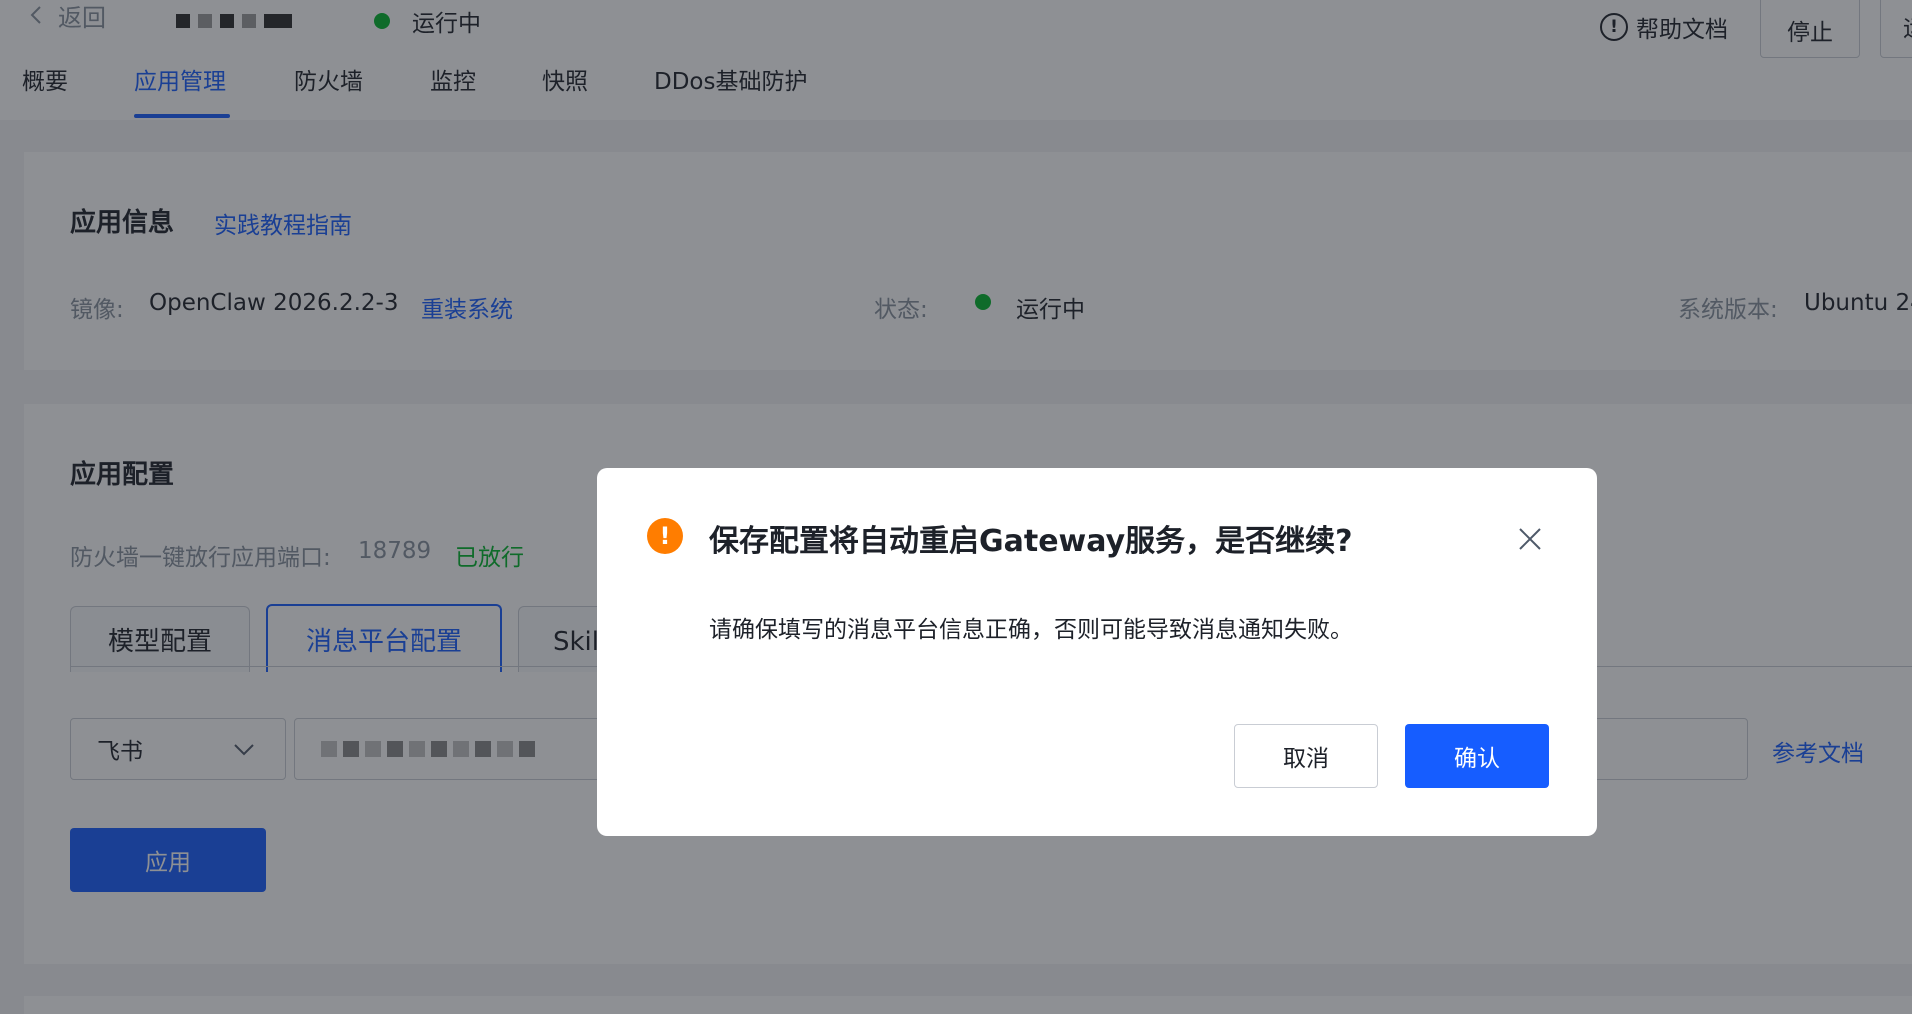  I want to click on cancel-button: 取消, so click(1306, 756).